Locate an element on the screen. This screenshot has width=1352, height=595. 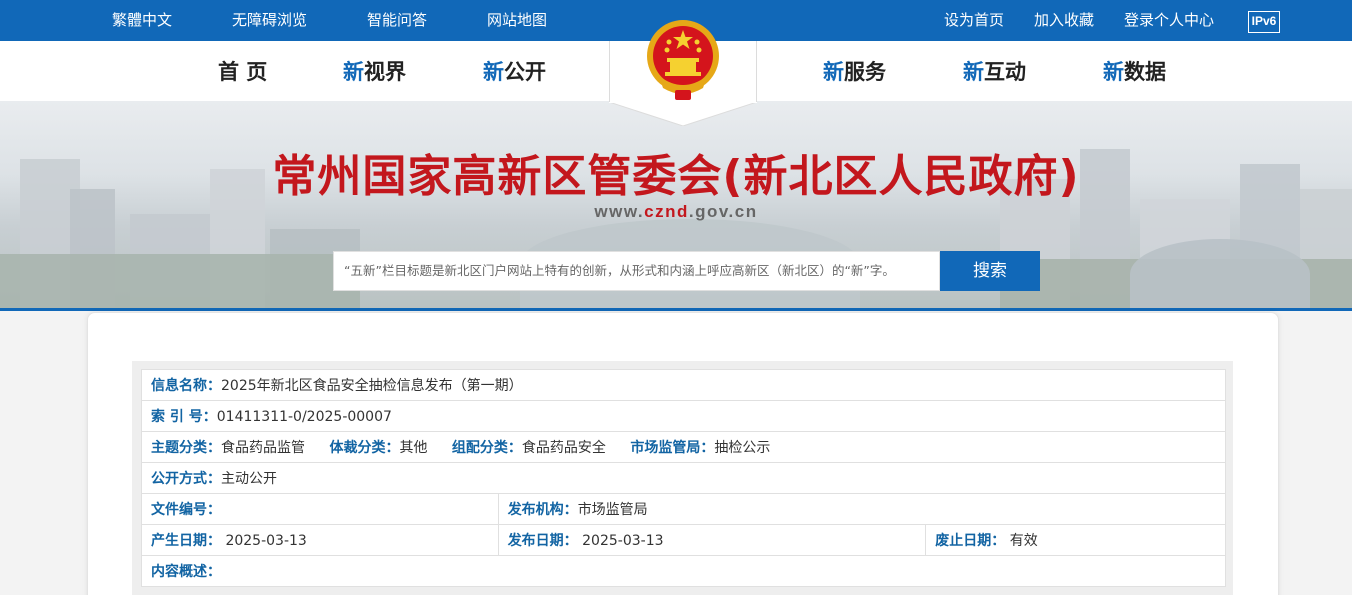
topic-label: 主题分类： is located at coordinates (186, 448).